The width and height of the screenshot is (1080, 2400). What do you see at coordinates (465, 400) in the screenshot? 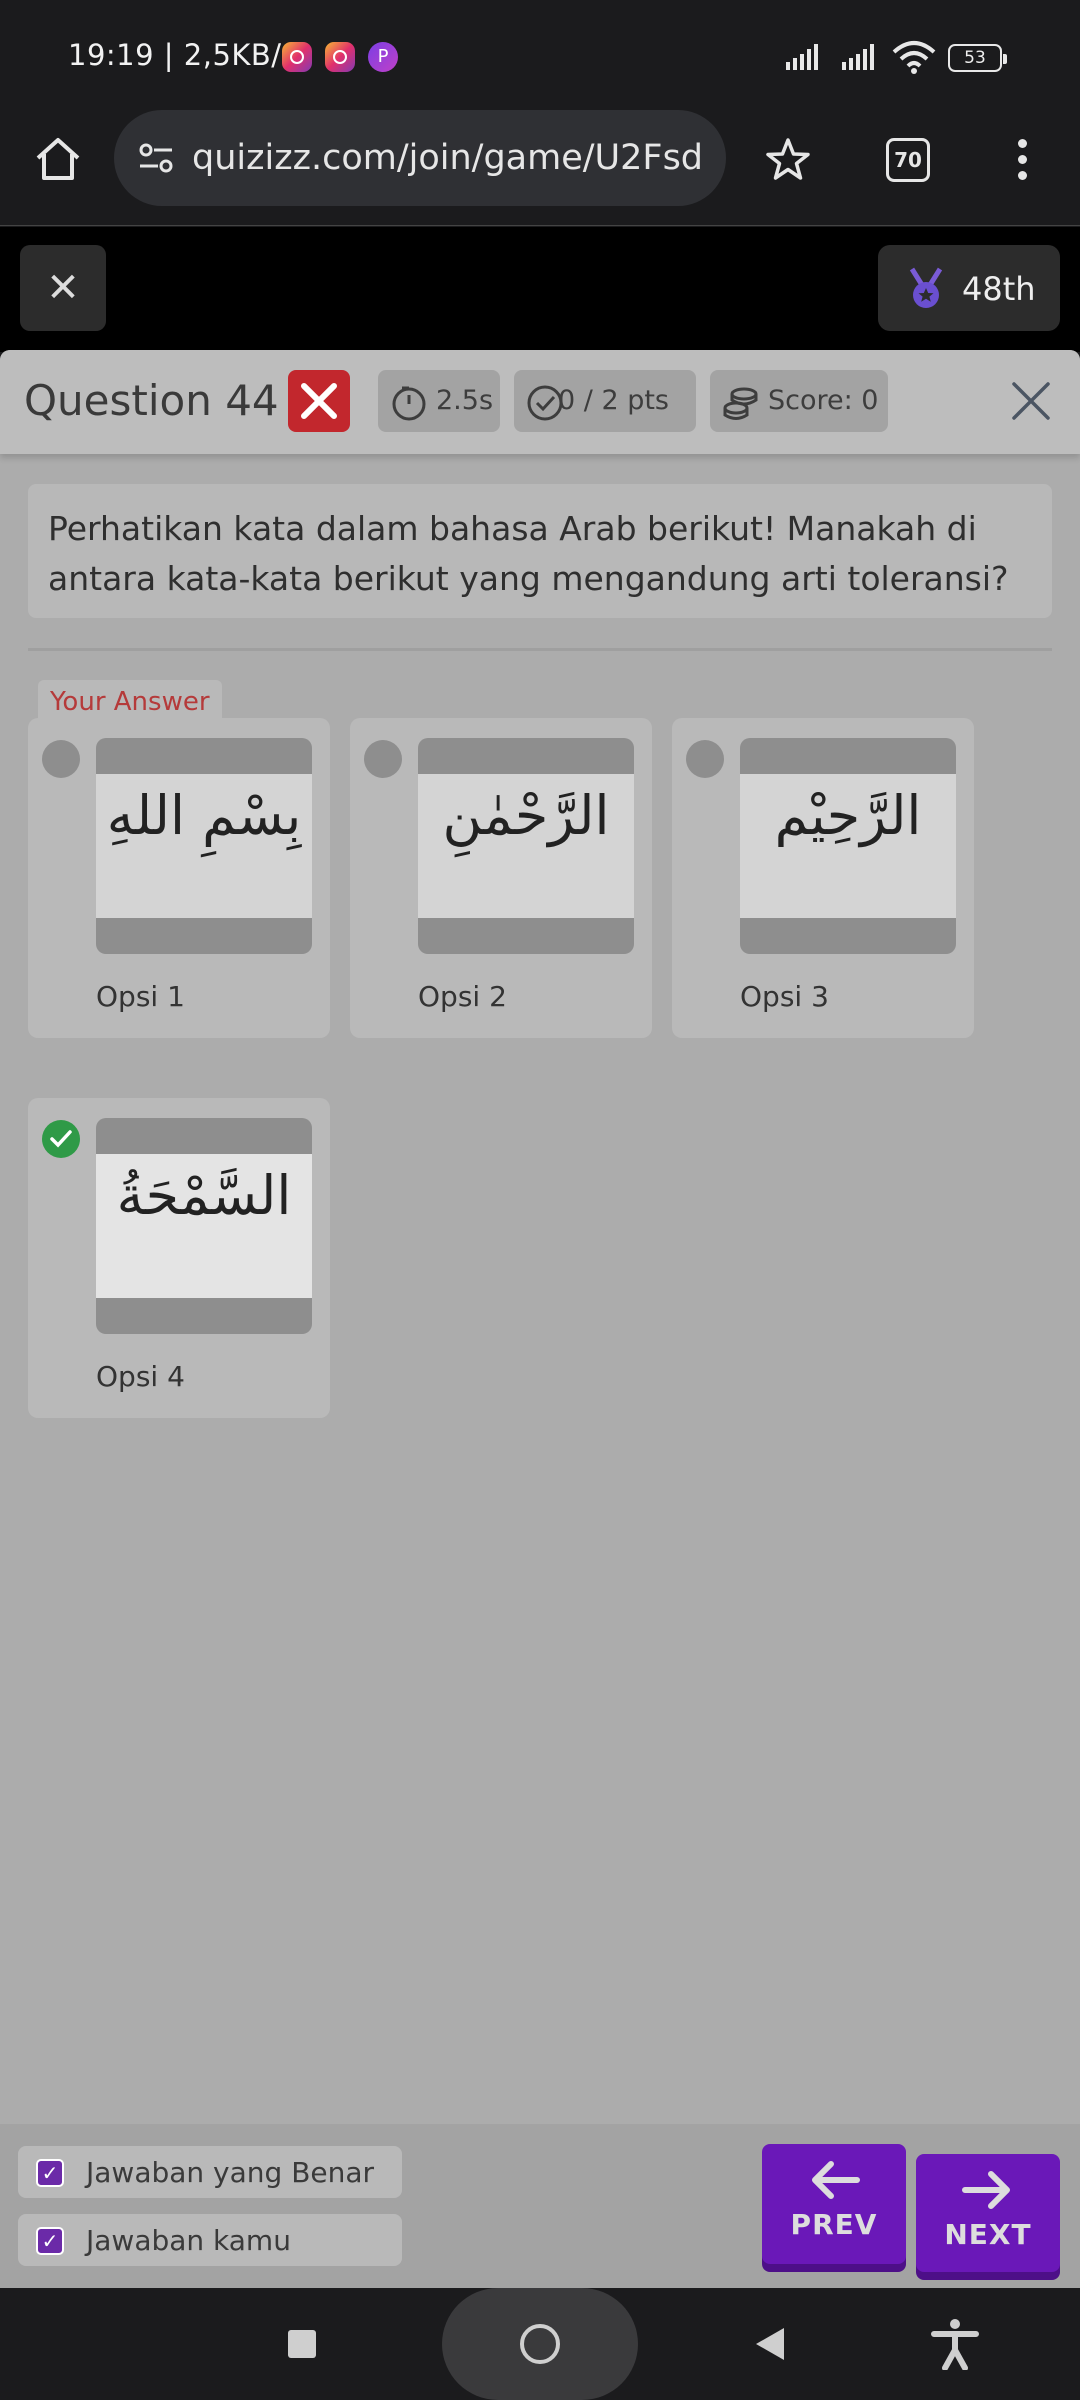
I see `time-taken-value: 2.5s` at bounding box center [465, 400].